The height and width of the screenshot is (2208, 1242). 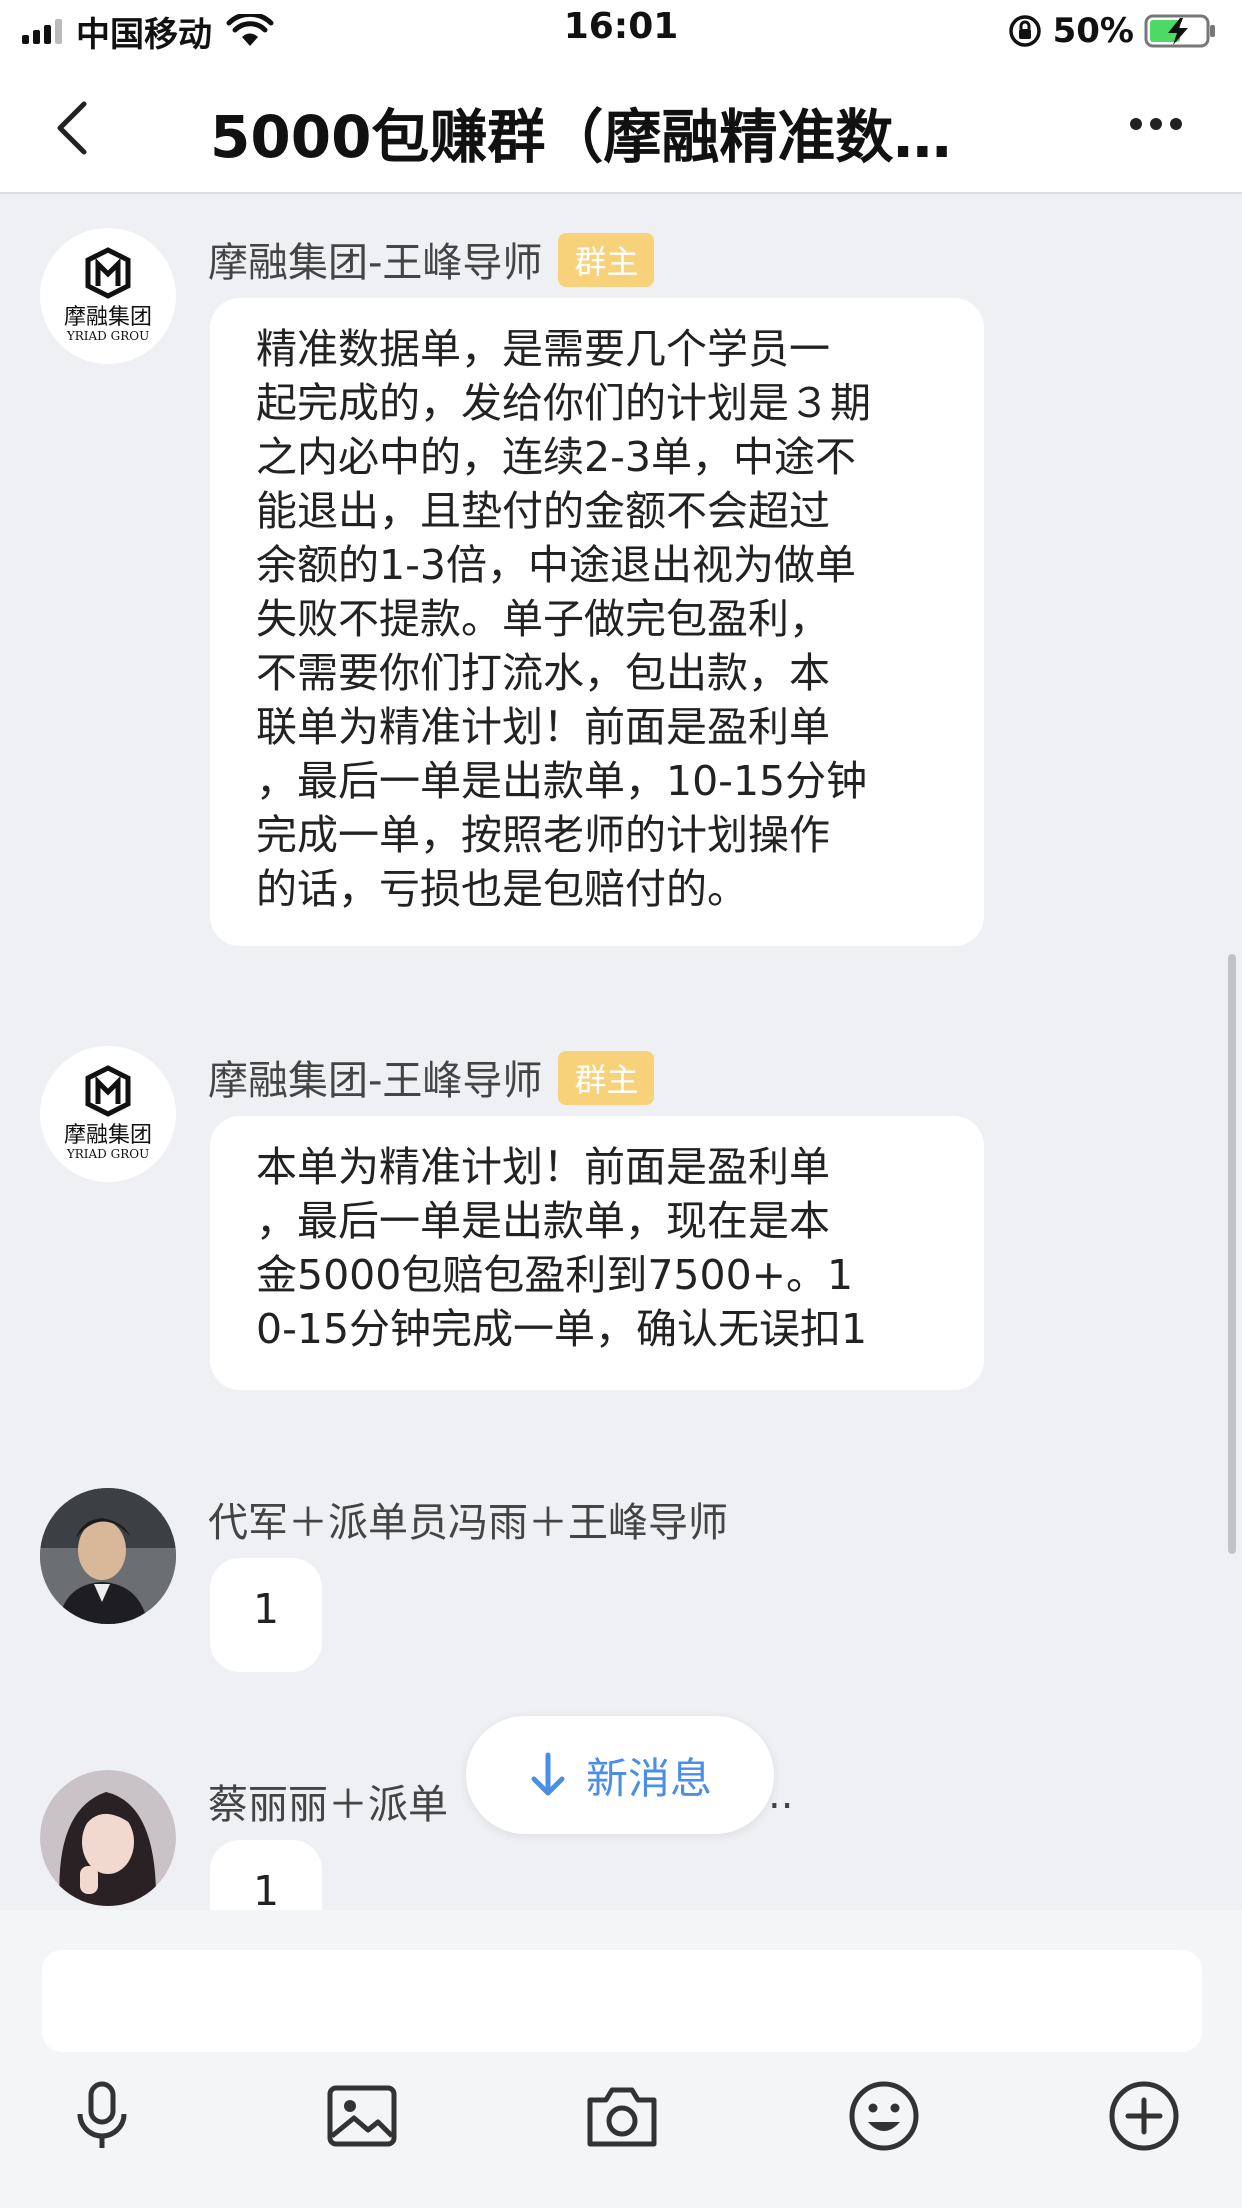 What do you see at coordinates (362, 2116) in the screenshot?
I see `image-icon` at bounding box center [362, 2116].